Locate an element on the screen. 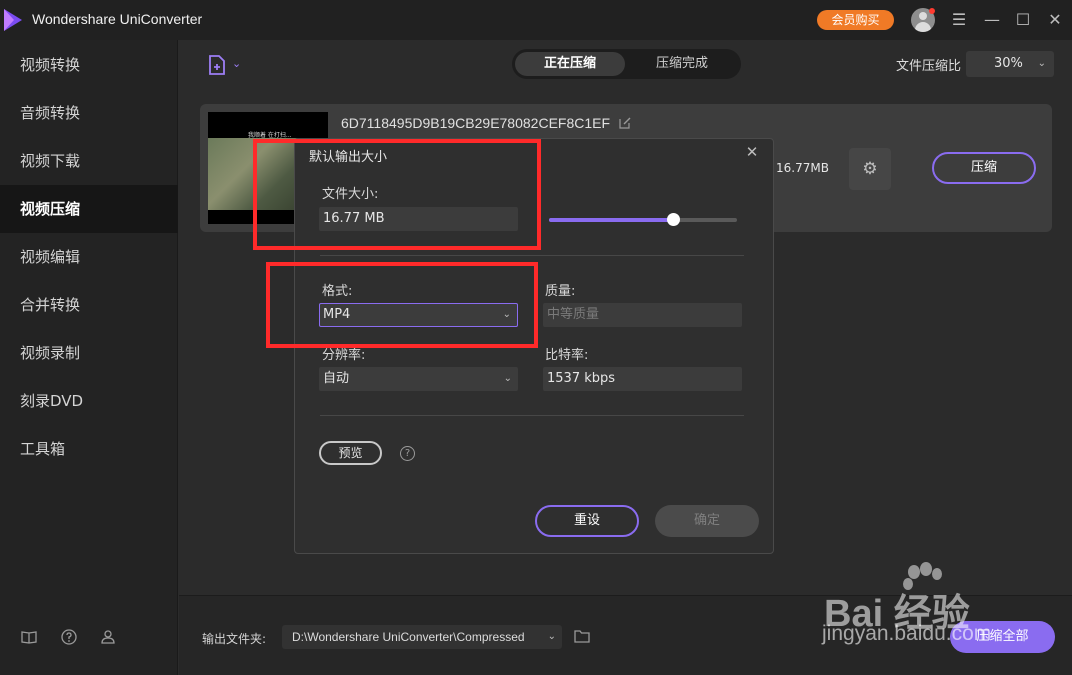  annotation-box-file-size is located at coordinates (397, 194).